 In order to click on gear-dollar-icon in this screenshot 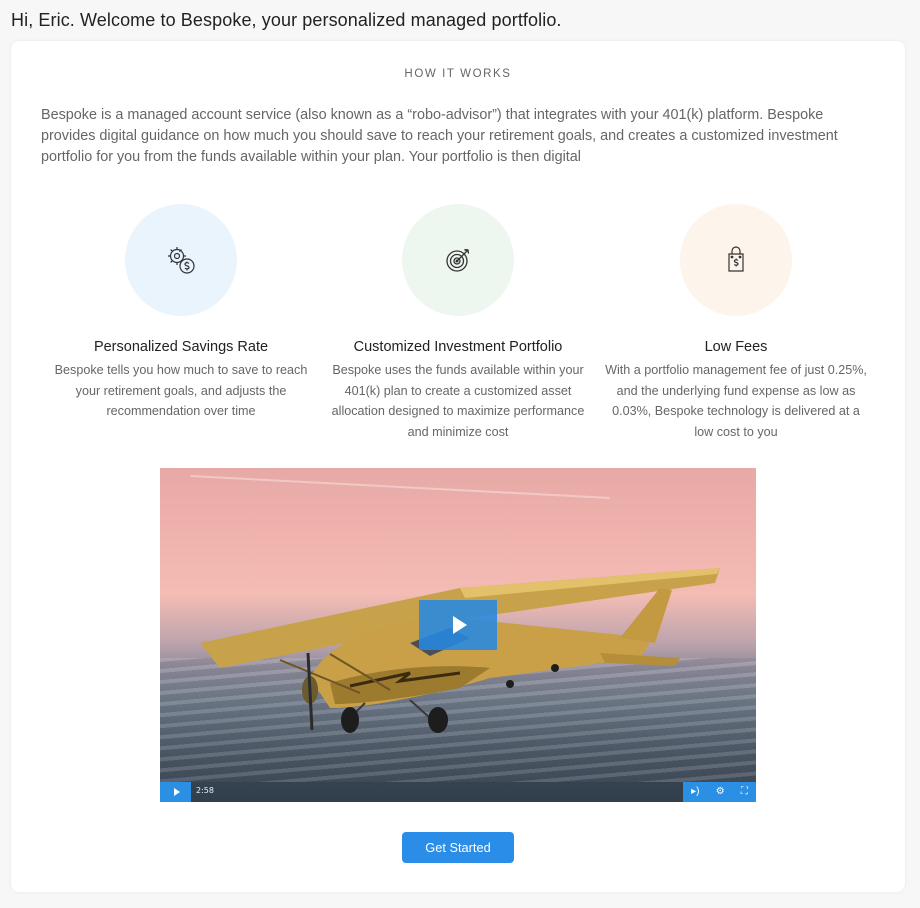, I will do `click(181, 260)`.